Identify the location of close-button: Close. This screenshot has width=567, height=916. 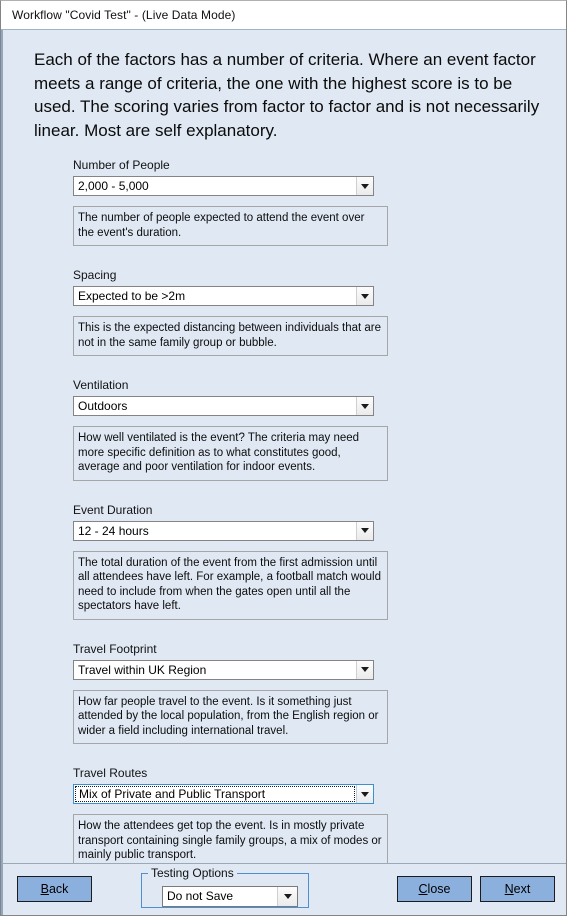
(434, 889).